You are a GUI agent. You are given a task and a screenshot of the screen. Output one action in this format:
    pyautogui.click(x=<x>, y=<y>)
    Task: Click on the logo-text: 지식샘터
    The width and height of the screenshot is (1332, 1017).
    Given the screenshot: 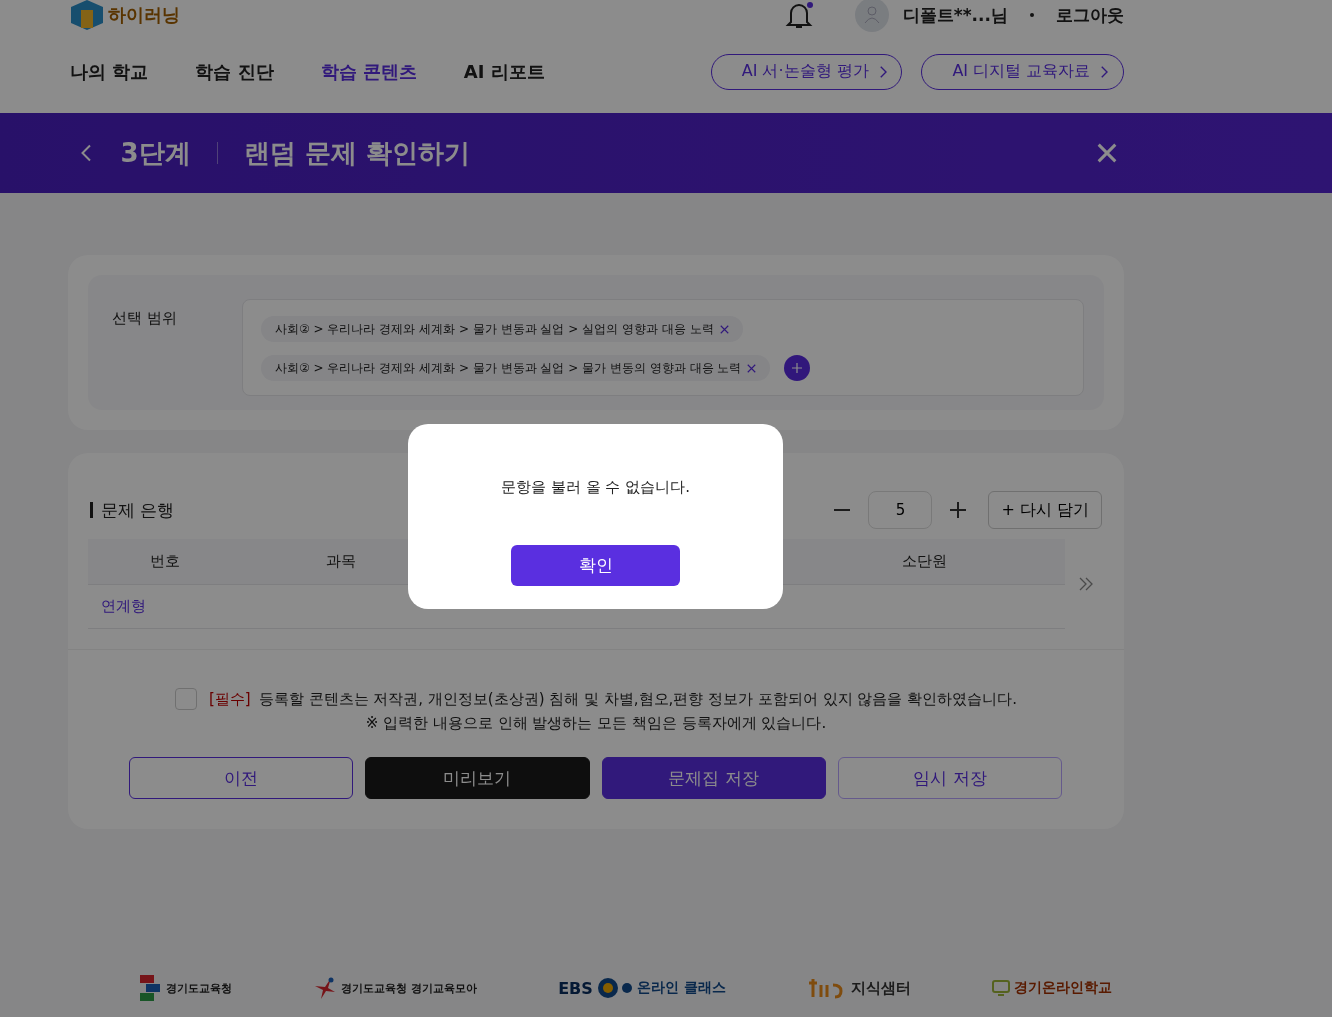 What is the action you would take?
    pyautogui.click(x=880, y=988)
    